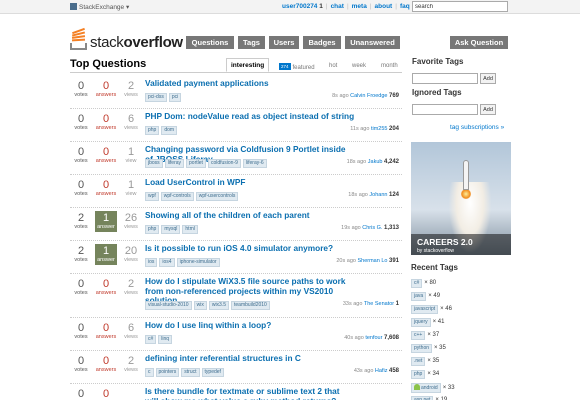  What do you see at coordinates (479, 42) in the screenshot?
I see `ask-question-button: Ask Question` at bounding box center [479, 42].